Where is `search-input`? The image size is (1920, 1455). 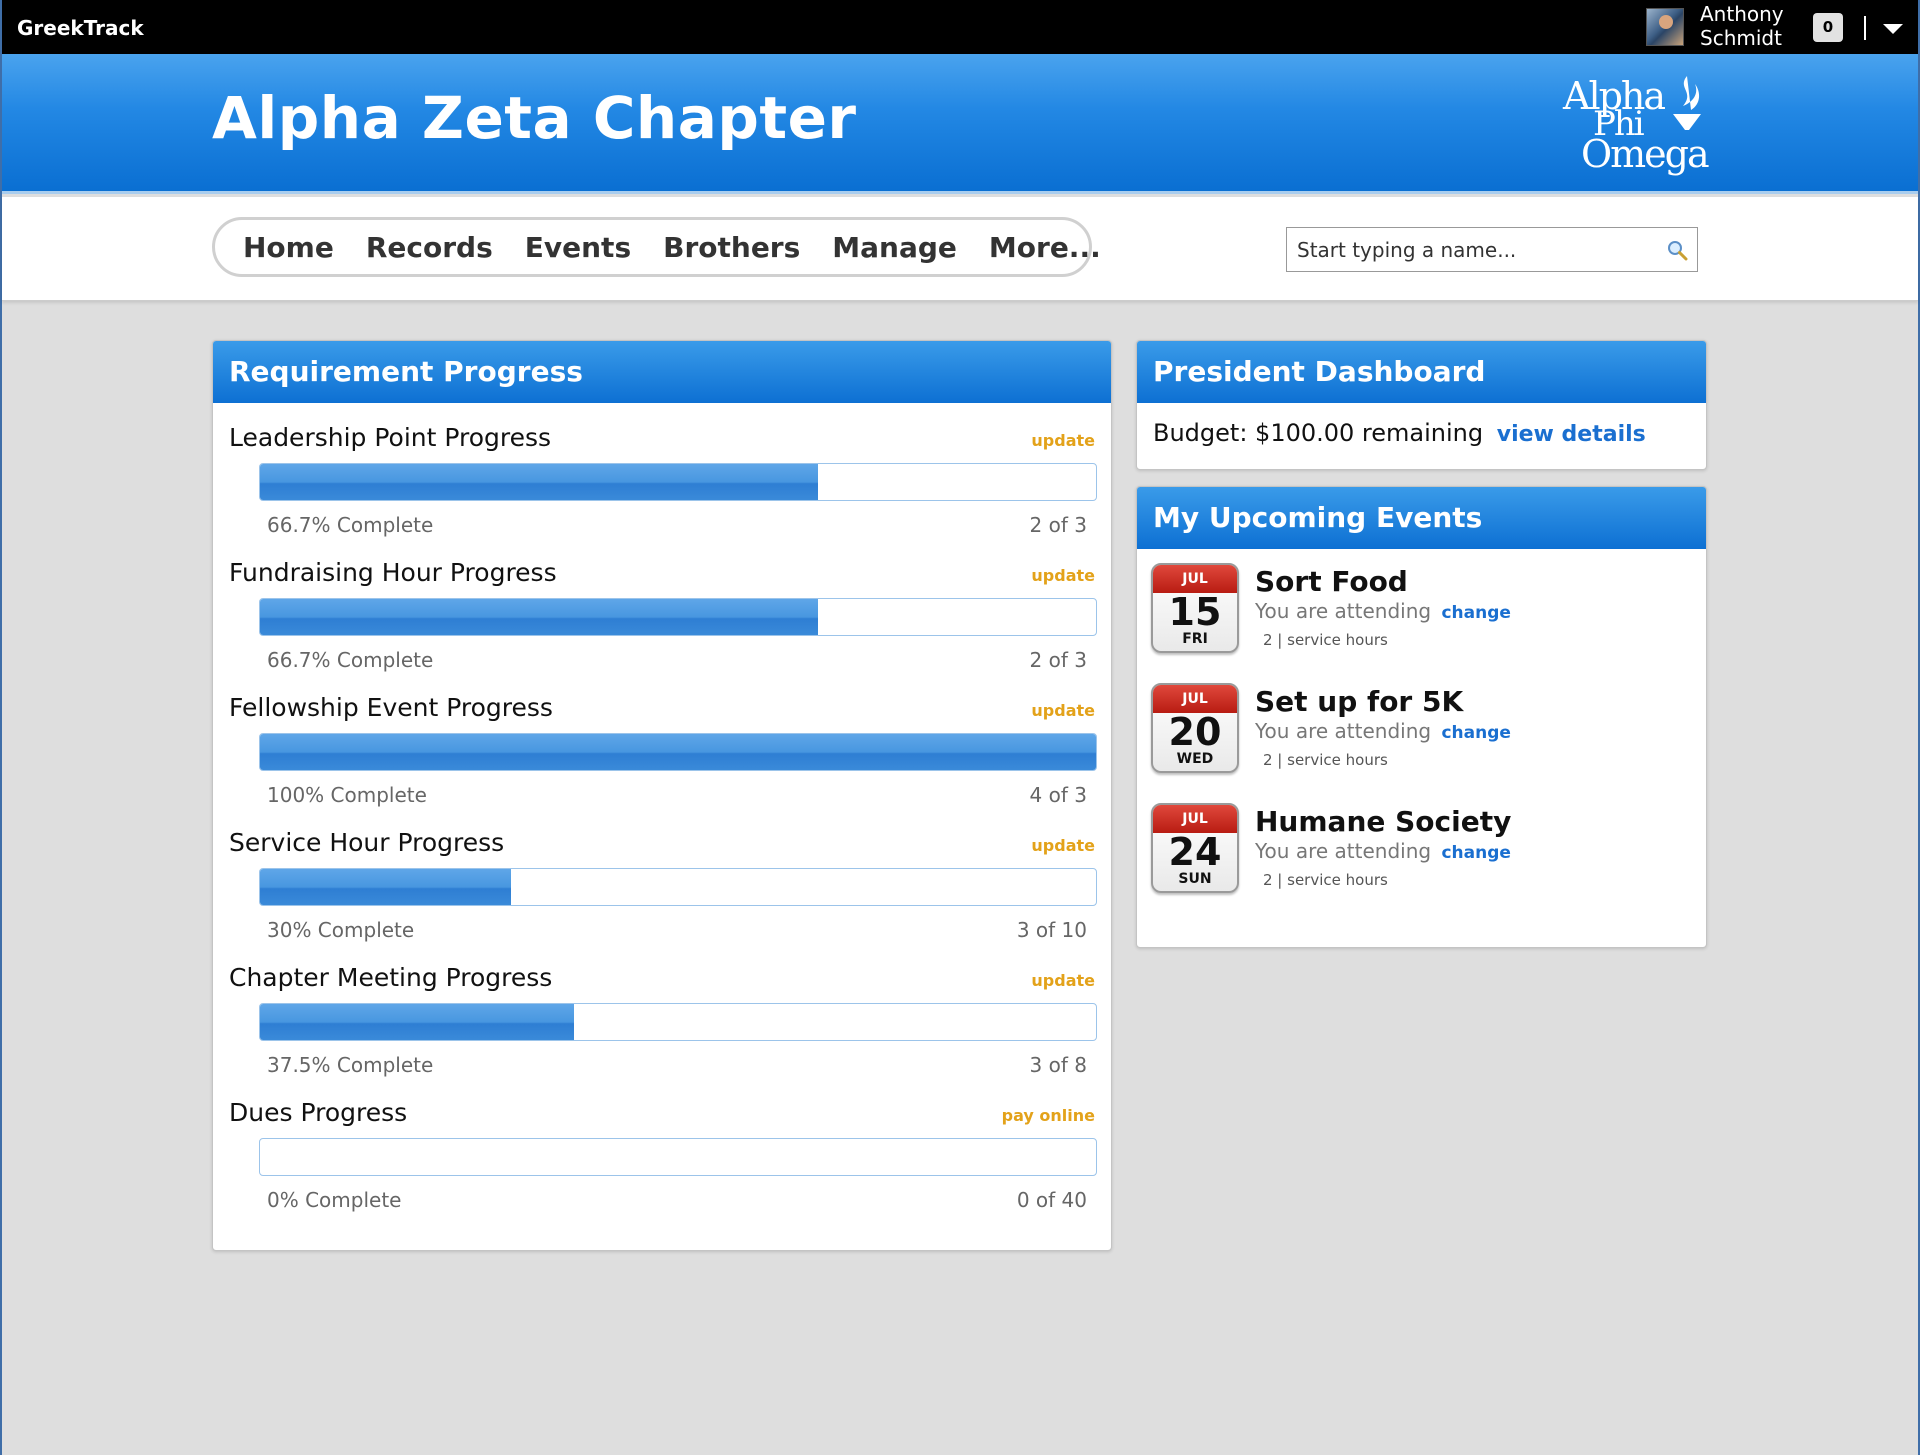
search-input is located at coordinates (1472, 249).